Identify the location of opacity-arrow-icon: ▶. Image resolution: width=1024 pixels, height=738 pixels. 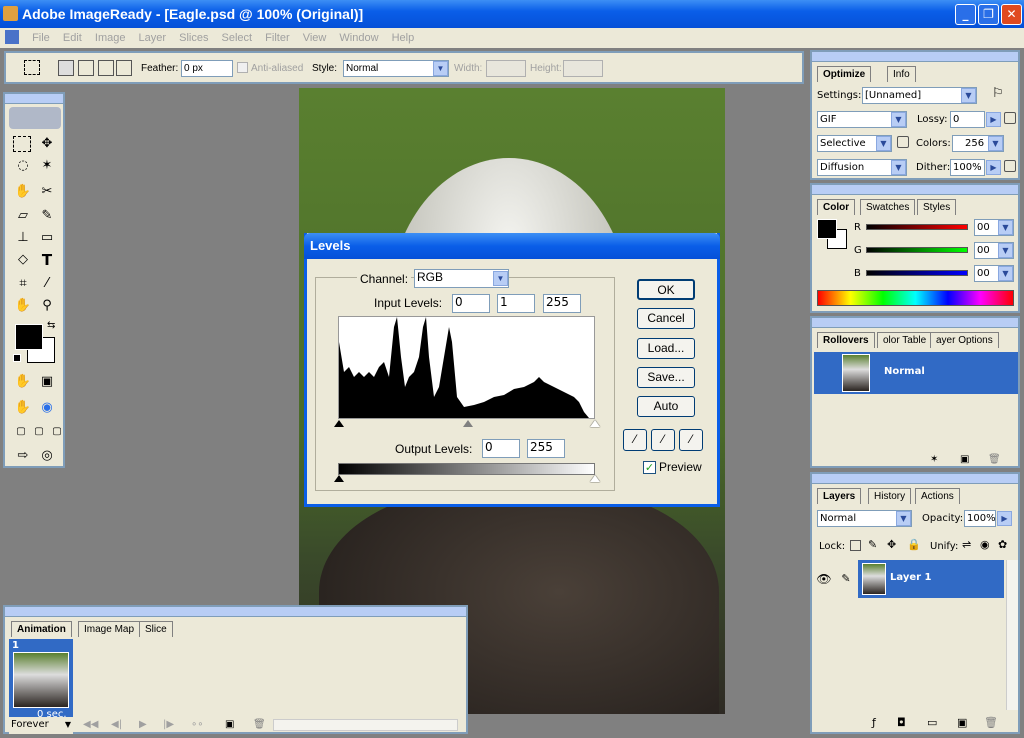
(1004, 518).